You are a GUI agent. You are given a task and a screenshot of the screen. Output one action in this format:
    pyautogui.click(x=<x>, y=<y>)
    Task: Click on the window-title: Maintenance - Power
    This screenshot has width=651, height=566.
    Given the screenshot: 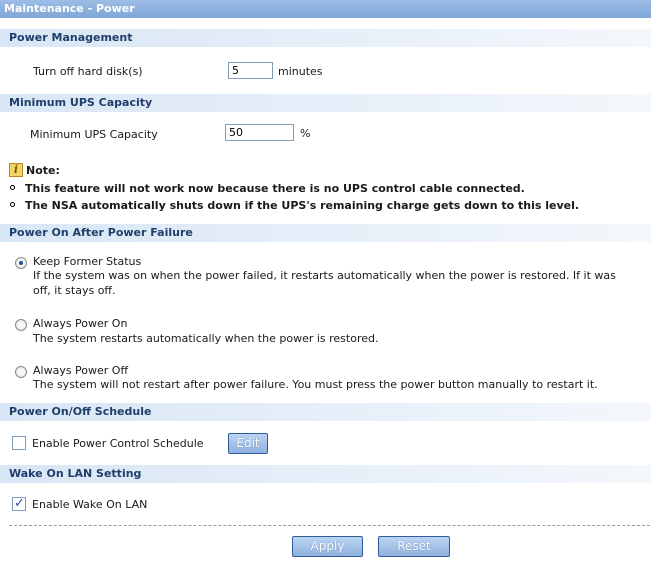 What is the action you would take?
    pyautogui.click(x=325, y=9)
    